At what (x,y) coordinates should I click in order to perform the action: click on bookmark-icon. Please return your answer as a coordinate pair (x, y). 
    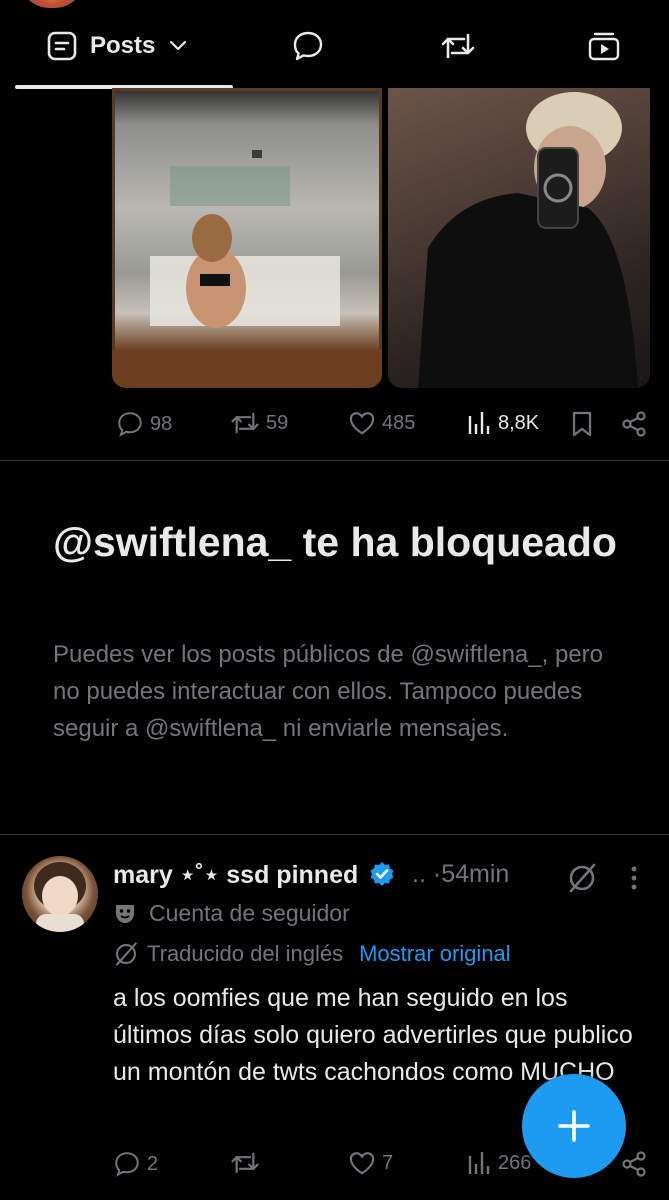
    Looking at the image, I should click on (582, 424).